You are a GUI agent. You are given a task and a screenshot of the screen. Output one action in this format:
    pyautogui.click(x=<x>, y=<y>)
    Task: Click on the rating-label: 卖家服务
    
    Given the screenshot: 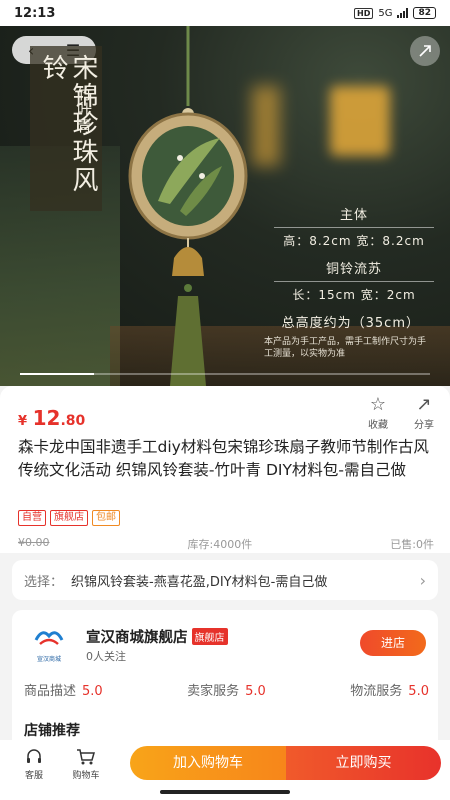 What is the action you would take?
    pyautogui.click(x=213, y=691)
    